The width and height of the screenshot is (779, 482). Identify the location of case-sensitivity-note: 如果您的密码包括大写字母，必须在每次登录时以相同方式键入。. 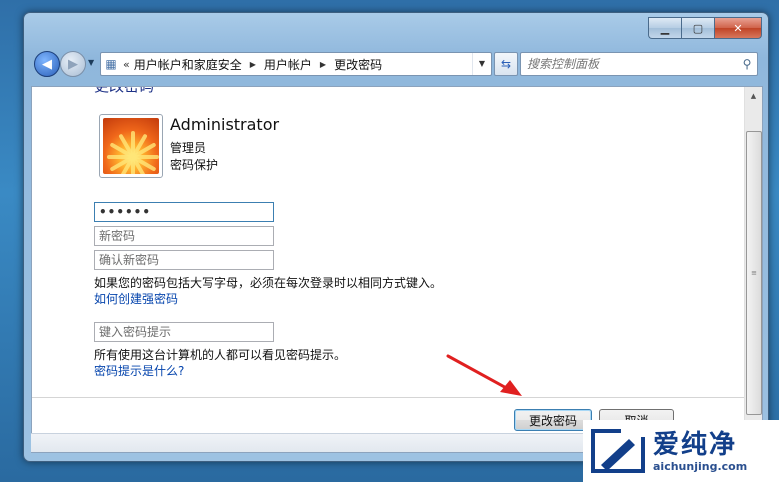
(268, 283).